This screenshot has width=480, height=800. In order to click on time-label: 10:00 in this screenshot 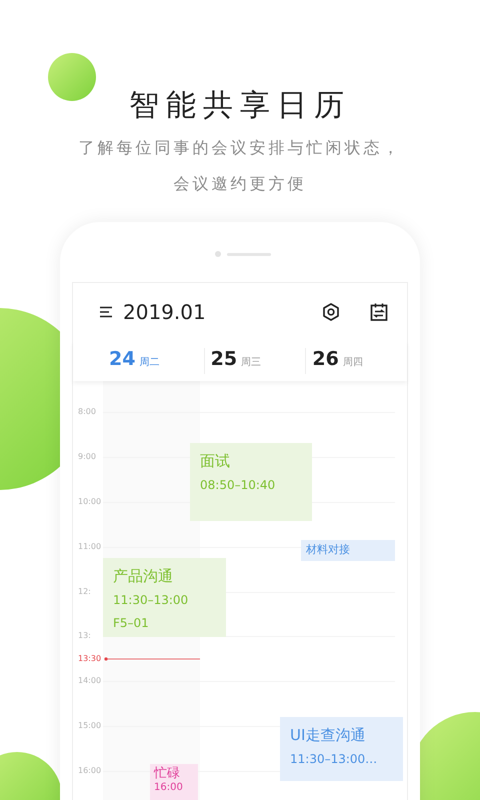, I will do `click(90, 502)`.